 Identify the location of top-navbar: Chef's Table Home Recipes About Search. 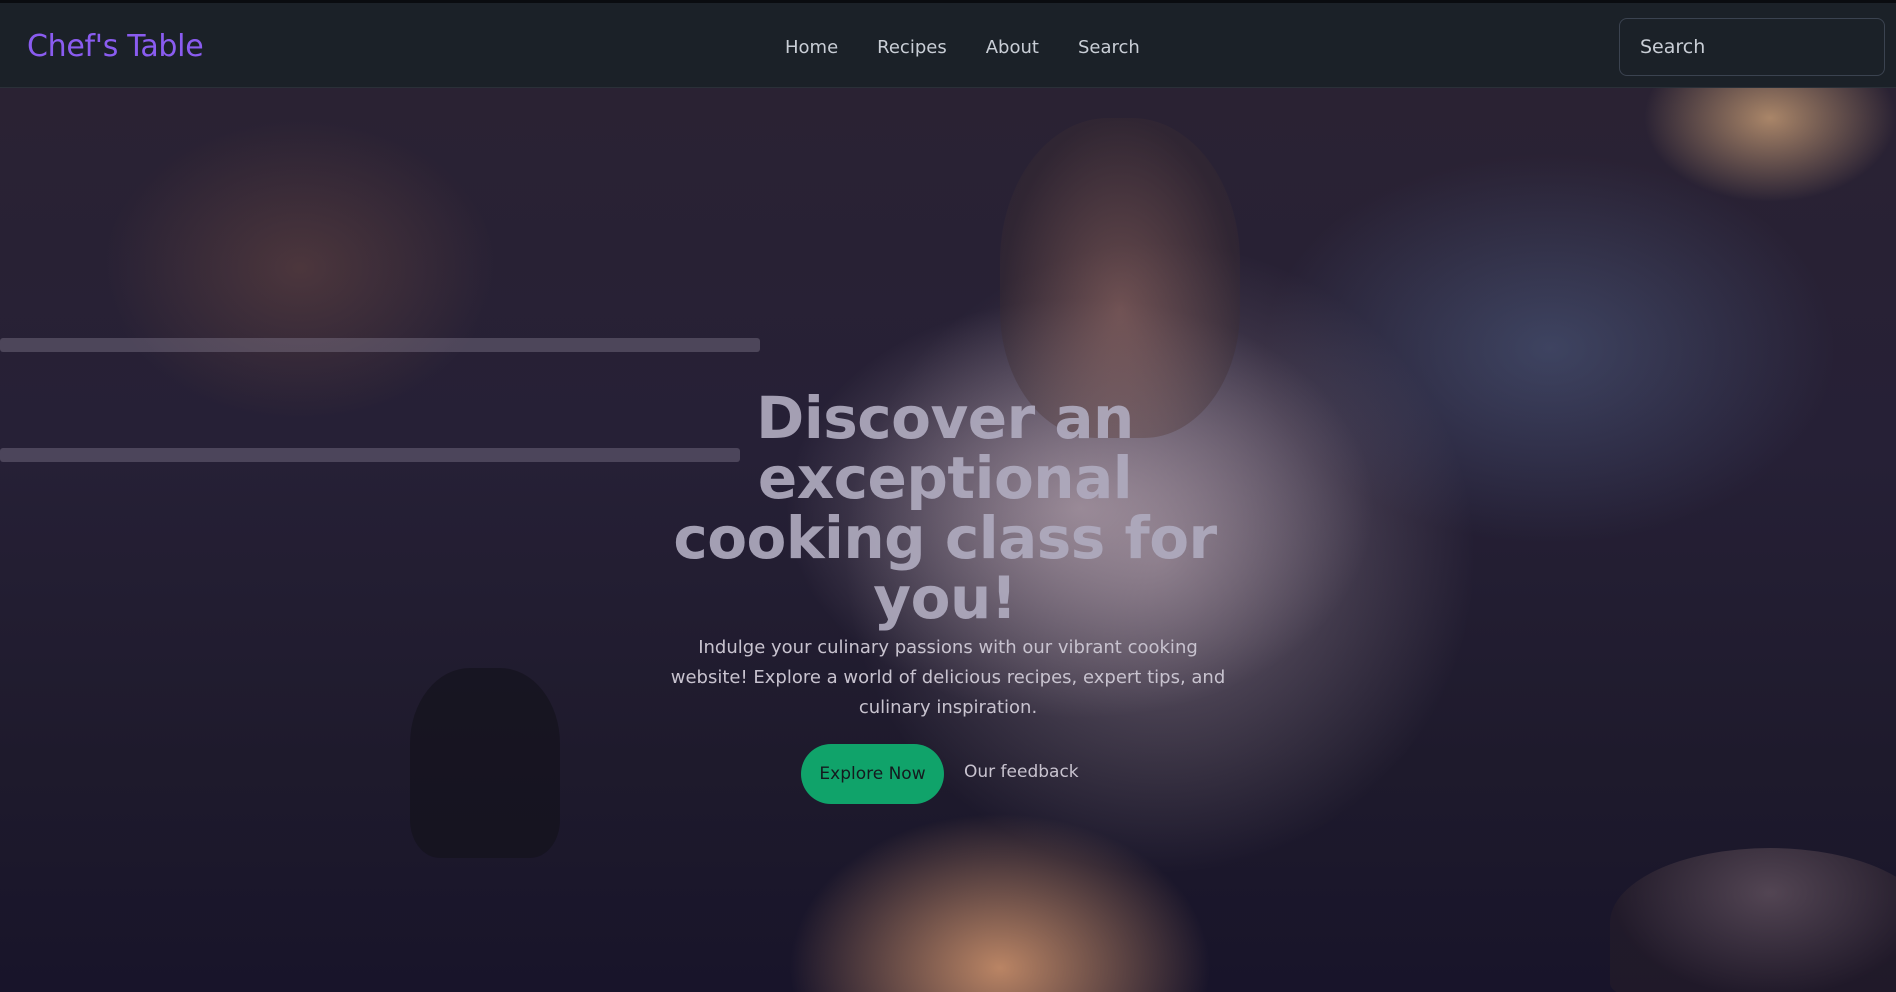
(948, 45).